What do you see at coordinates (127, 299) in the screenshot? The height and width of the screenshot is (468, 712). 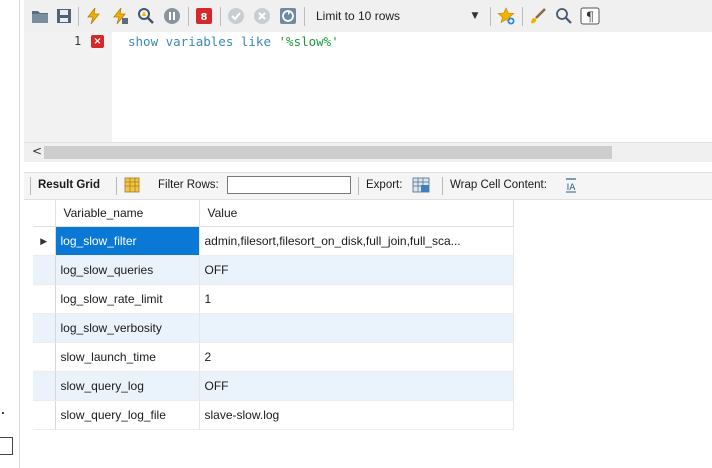 I see `grid-cell-name: log_slow_rate_limit` at bounding box center [127, 299].